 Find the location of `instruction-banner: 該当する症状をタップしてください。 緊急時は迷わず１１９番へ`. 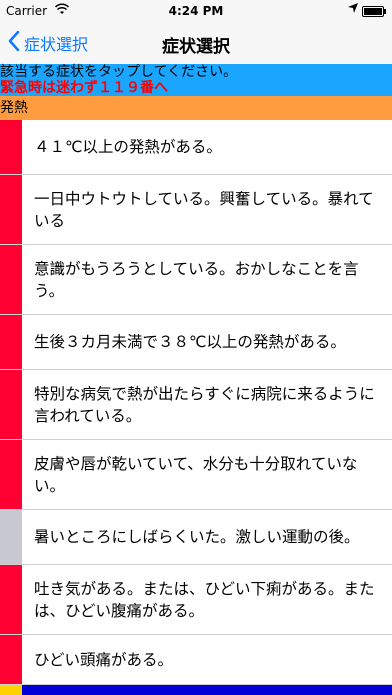

instruction-banner: 該当する症状をタップしてください。 緊急時は迷わず１１９番へ is located at coordinates (196, 80).